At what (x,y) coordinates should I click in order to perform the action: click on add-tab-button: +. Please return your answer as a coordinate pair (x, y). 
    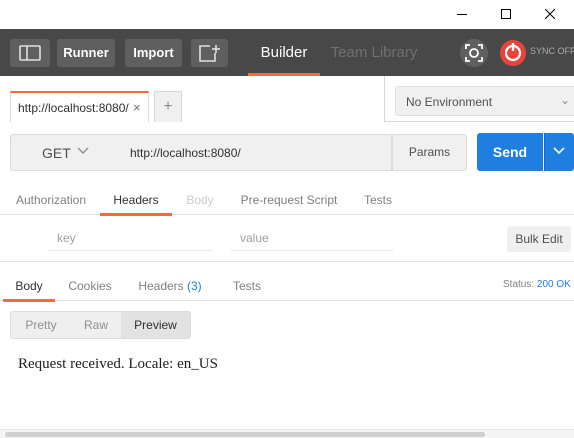
    Looking at the image, I should click on (168, 106).